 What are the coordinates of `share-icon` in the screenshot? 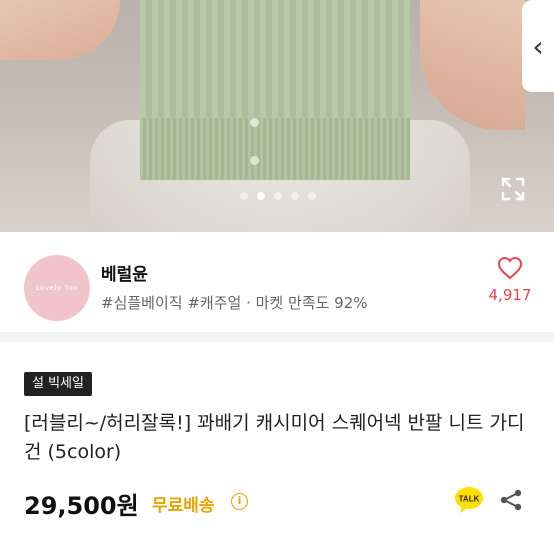 It's located at (511, 500).